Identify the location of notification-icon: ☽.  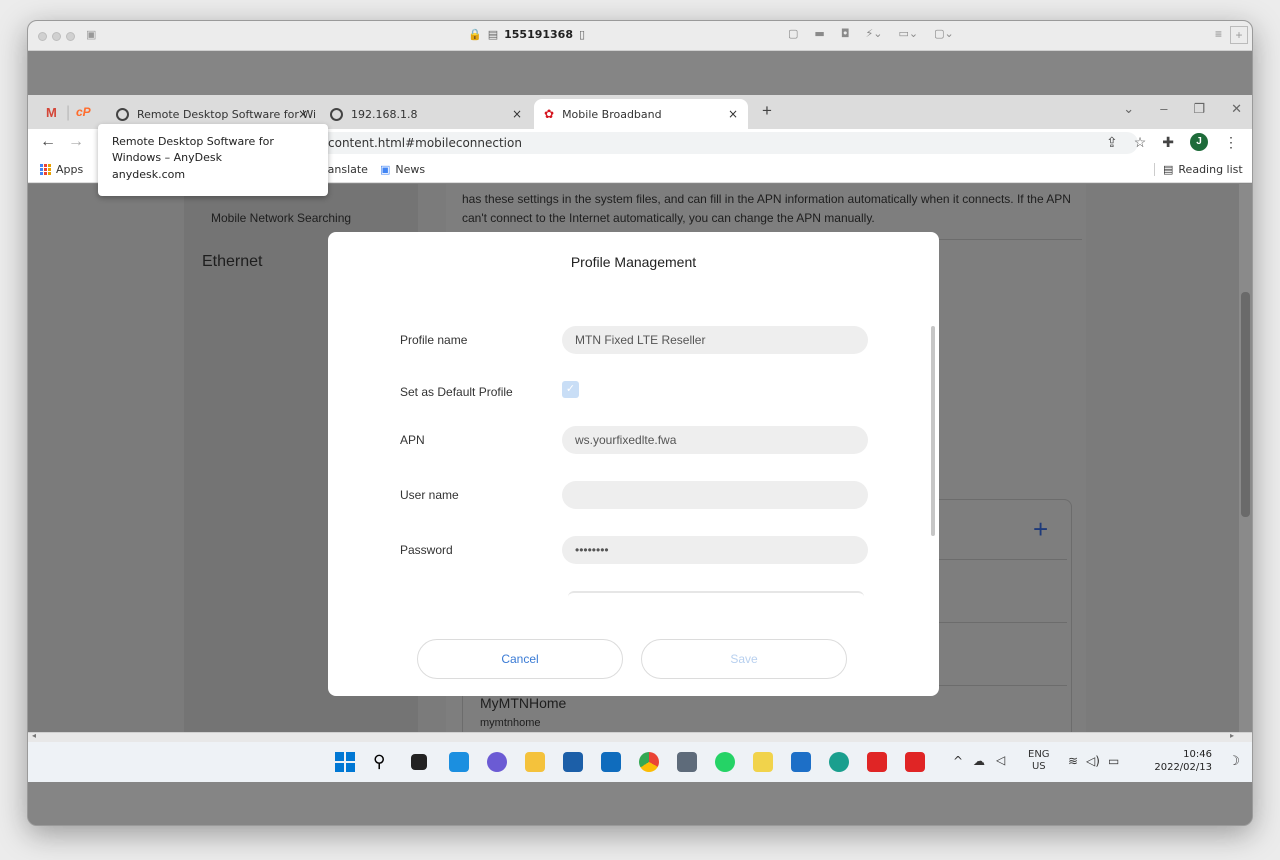
(1234, 761).